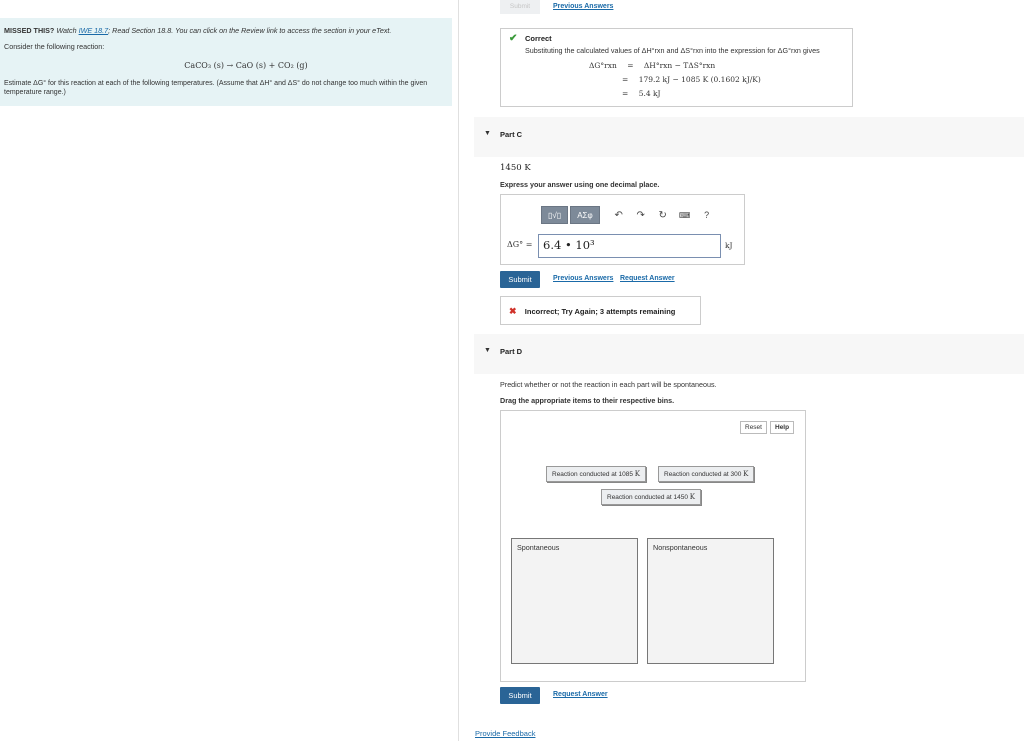 This screenshot has height=741, width=1024. Describe the element at coordinates (520, 244) in the screenshot. I see `delta-g-label: ΔG° =` at that location.